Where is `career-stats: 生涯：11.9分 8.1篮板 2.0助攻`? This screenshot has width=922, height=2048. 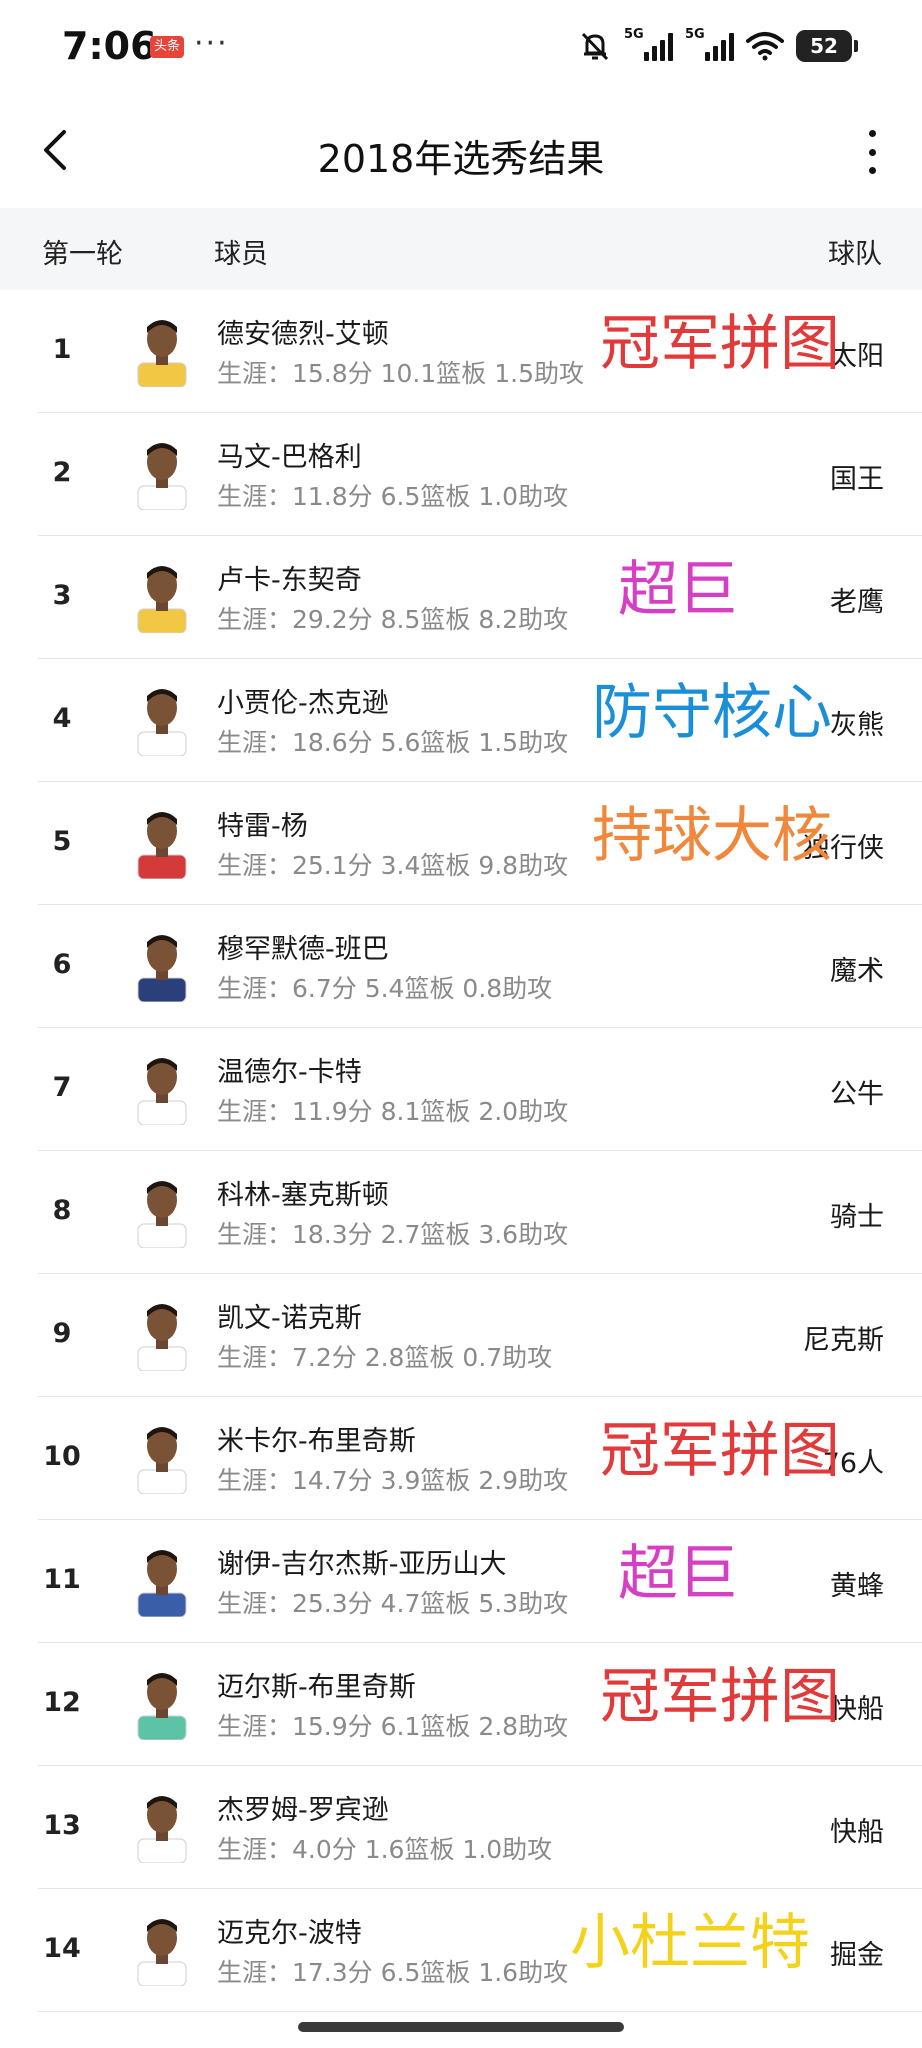 career-stats: 生涯：11.9分 8.1篮板 2.0助攻 is located at coordinates (393, 1111).